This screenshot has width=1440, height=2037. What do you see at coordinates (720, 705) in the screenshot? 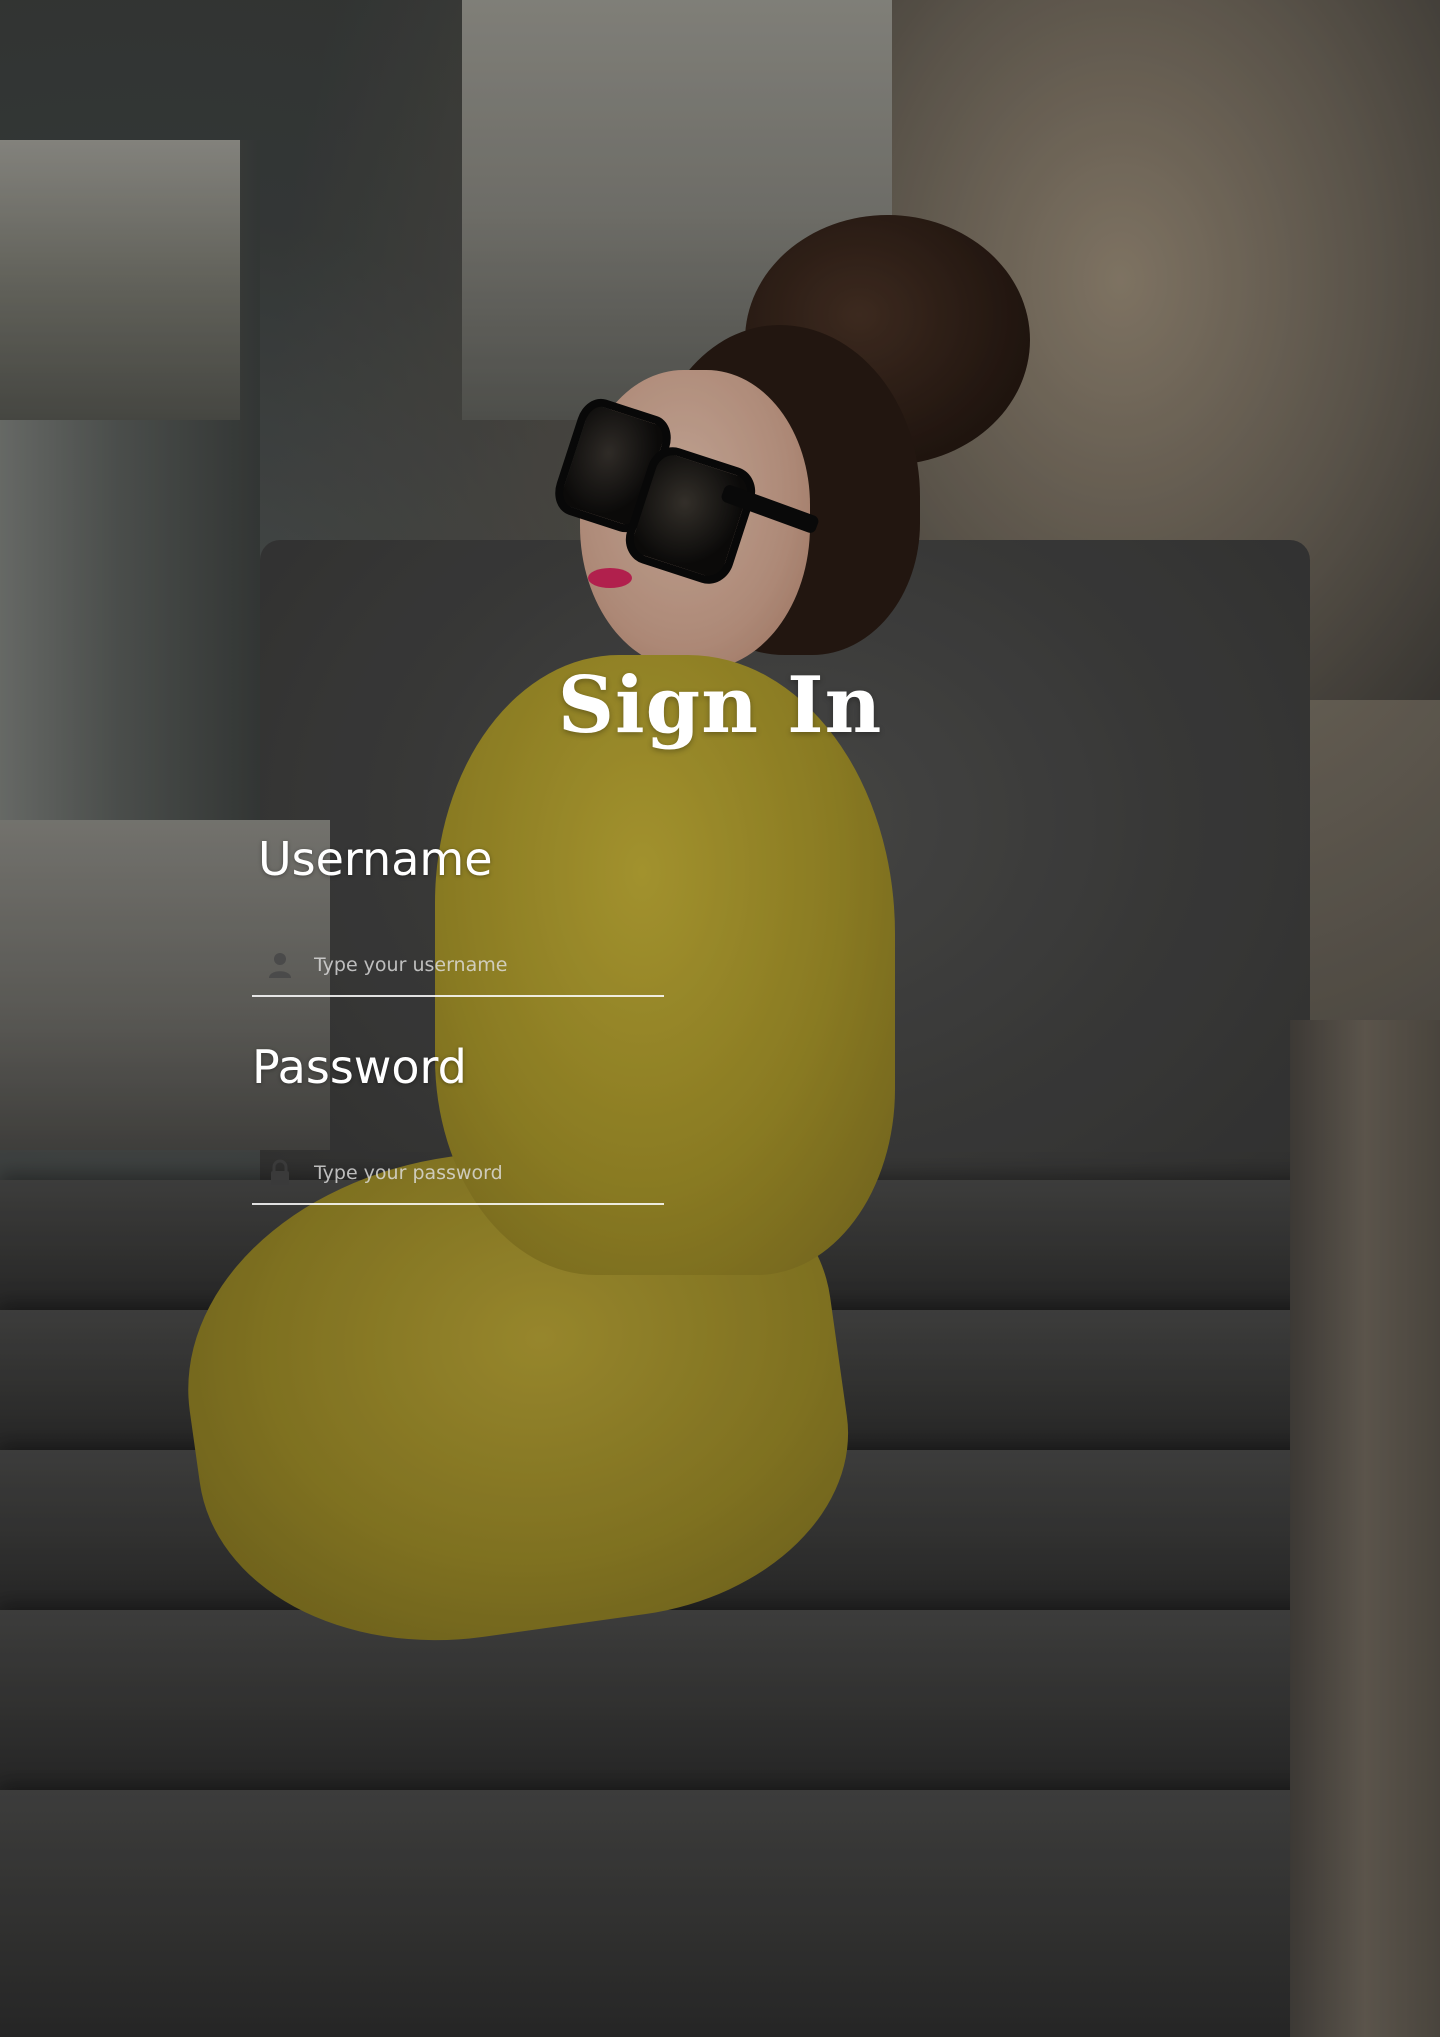
I see `page-title: Sign In` at bounding box center [720, 705].